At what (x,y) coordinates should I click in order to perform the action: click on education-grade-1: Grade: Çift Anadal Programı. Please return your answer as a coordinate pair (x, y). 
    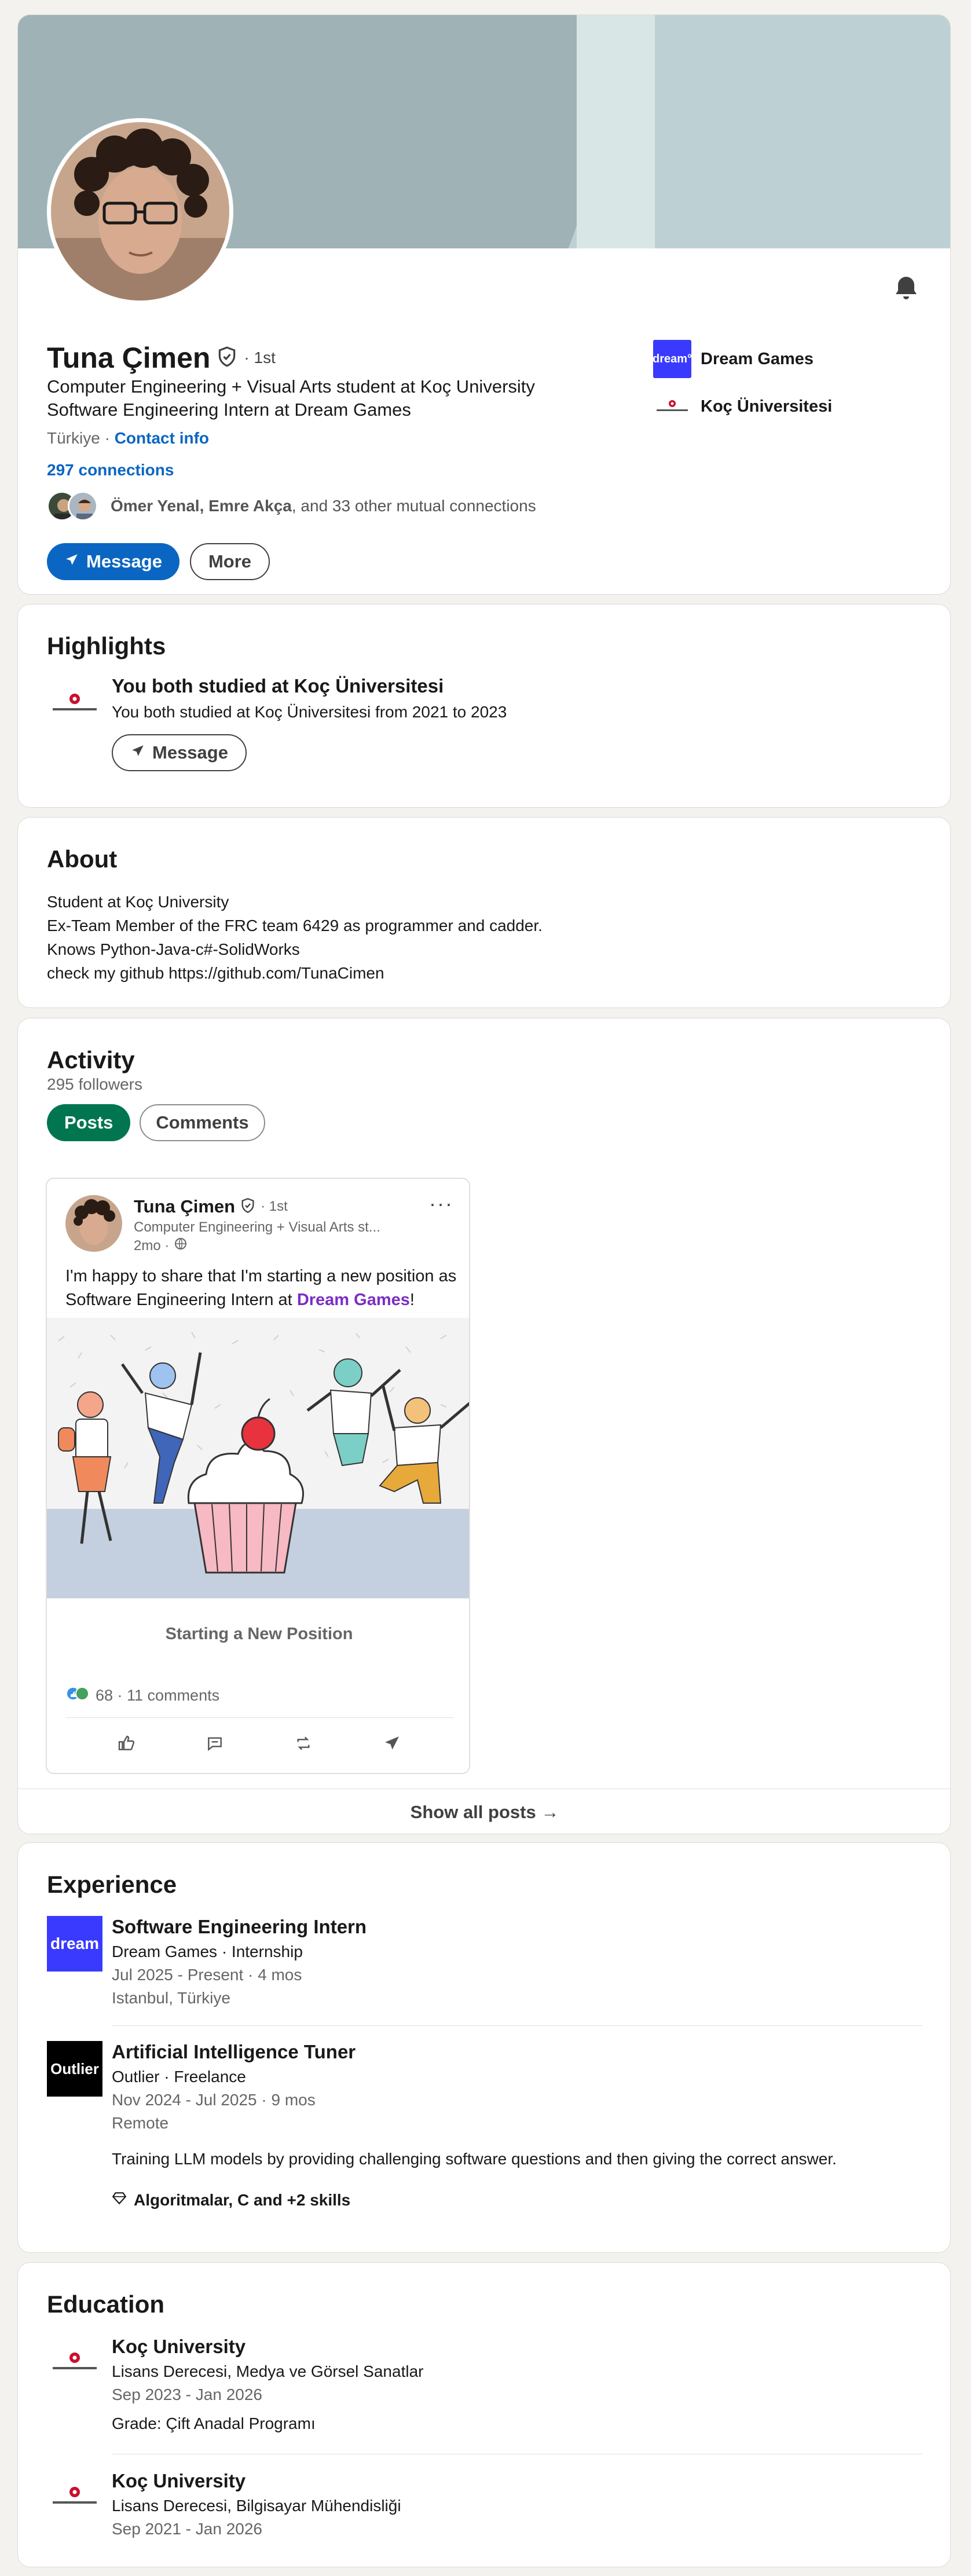
    Looking at the image, I should click on (214, 2423).